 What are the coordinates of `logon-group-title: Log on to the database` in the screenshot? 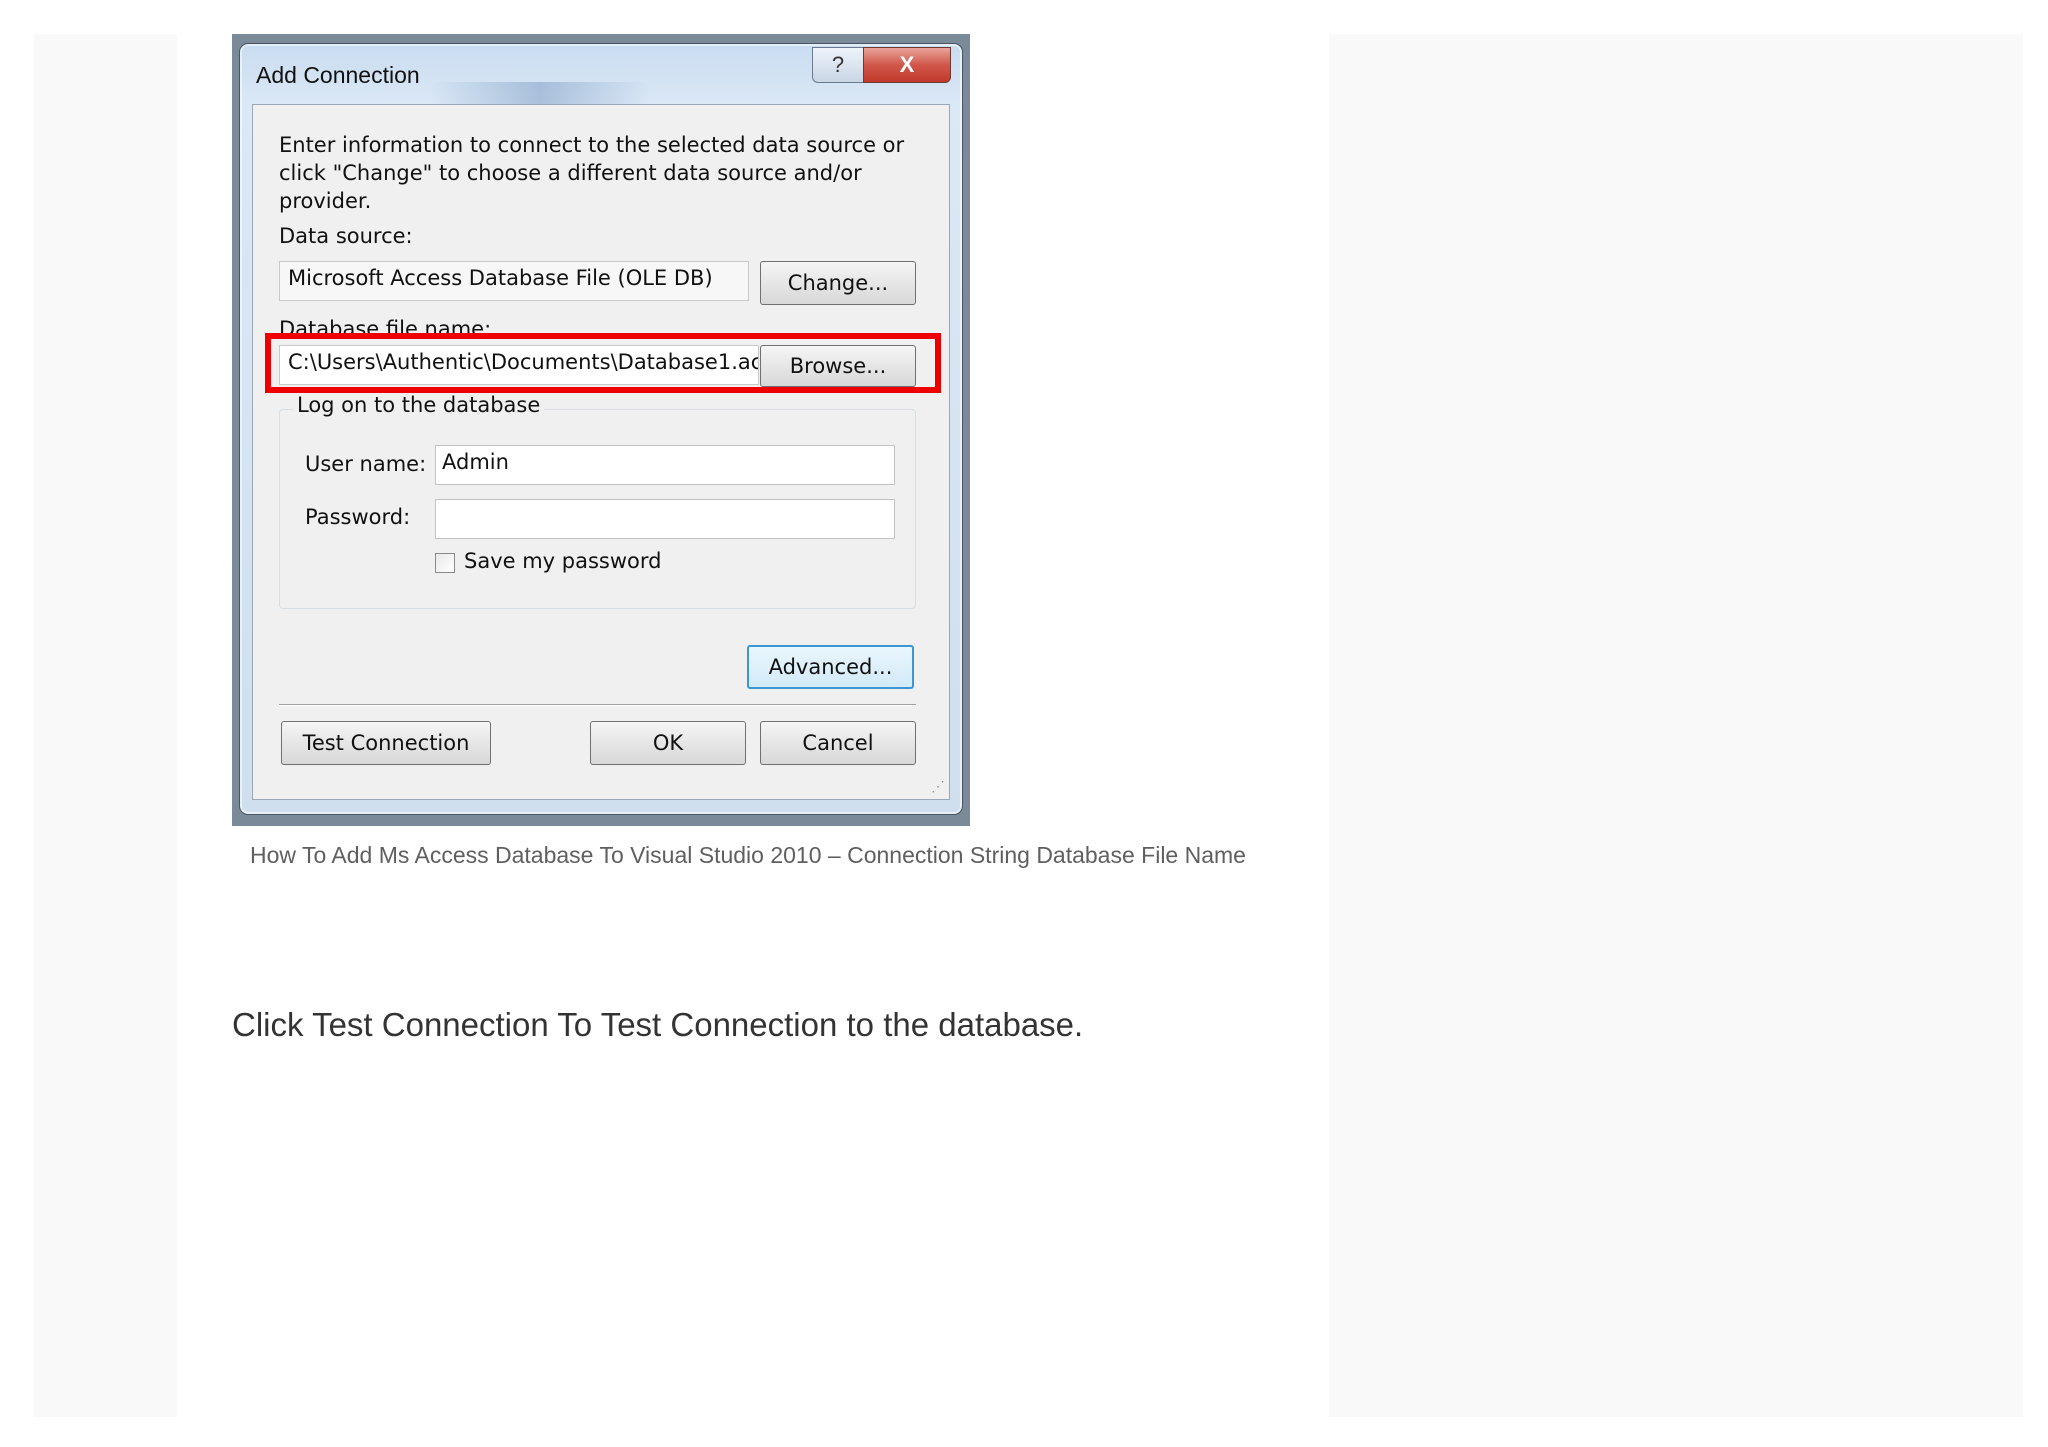 It's located at (419, 405).